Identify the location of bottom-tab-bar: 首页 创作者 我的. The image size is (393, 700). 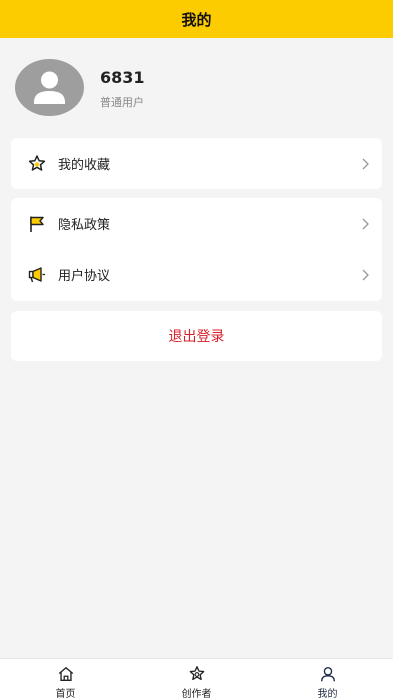
(196, 679).